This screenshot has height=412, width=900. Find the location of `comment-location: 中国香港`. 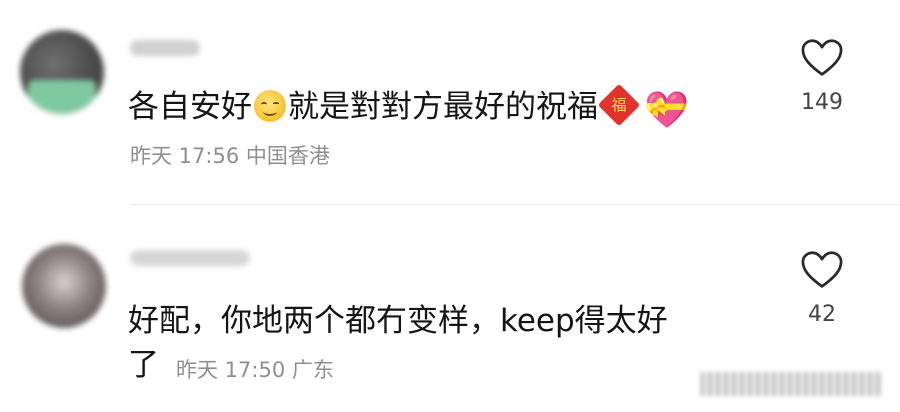

comment-location: 中国香港 is located at coordinates (287, 156).